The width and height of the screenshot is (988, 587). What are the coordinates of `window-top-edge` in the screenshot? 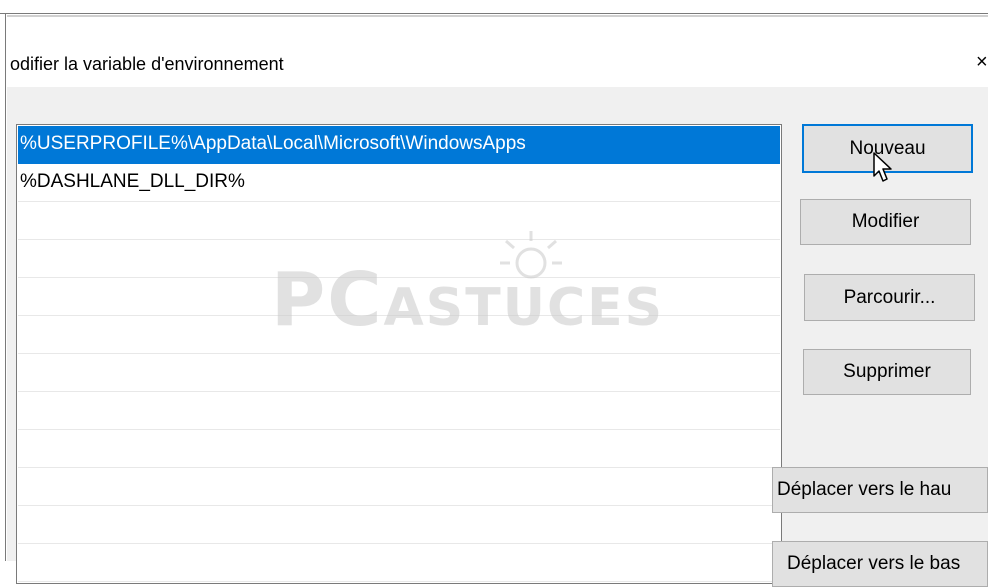 It's located at (494, 7).